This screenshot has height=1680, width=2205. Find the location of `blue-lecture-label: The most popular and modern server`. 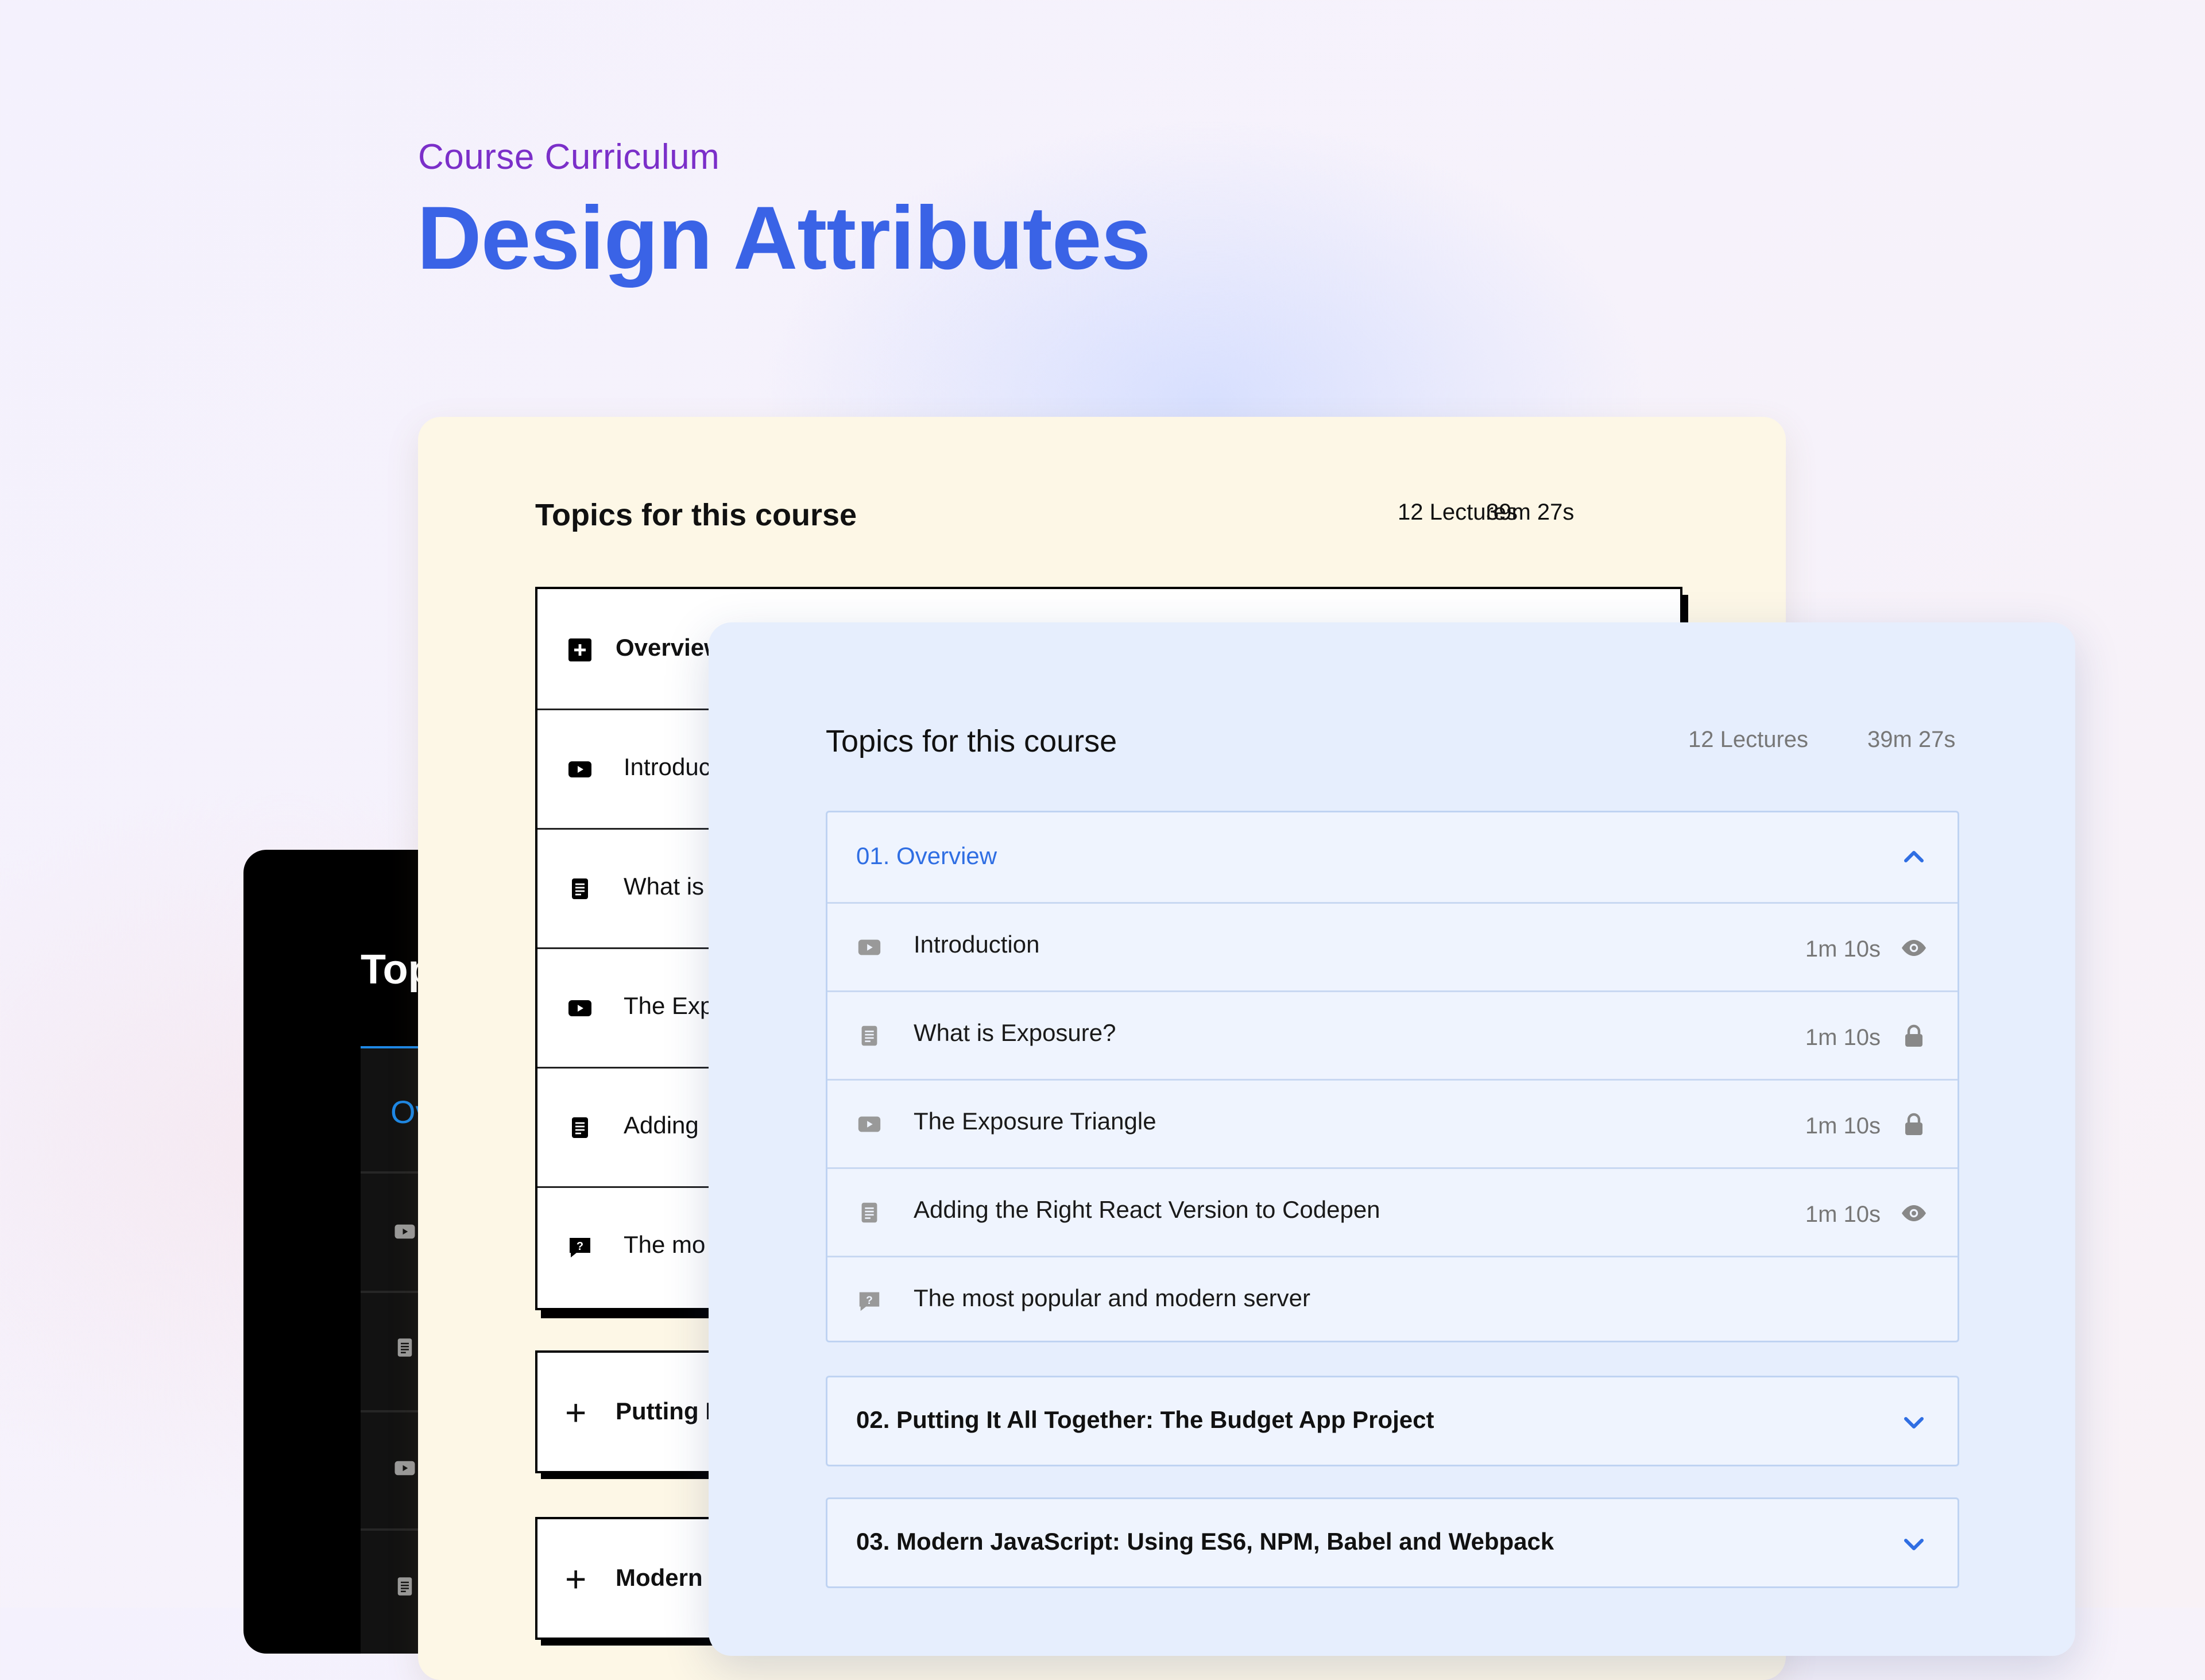

blue-lecture-label: The most popular and modern server is located at coordinates (1112, 1297).